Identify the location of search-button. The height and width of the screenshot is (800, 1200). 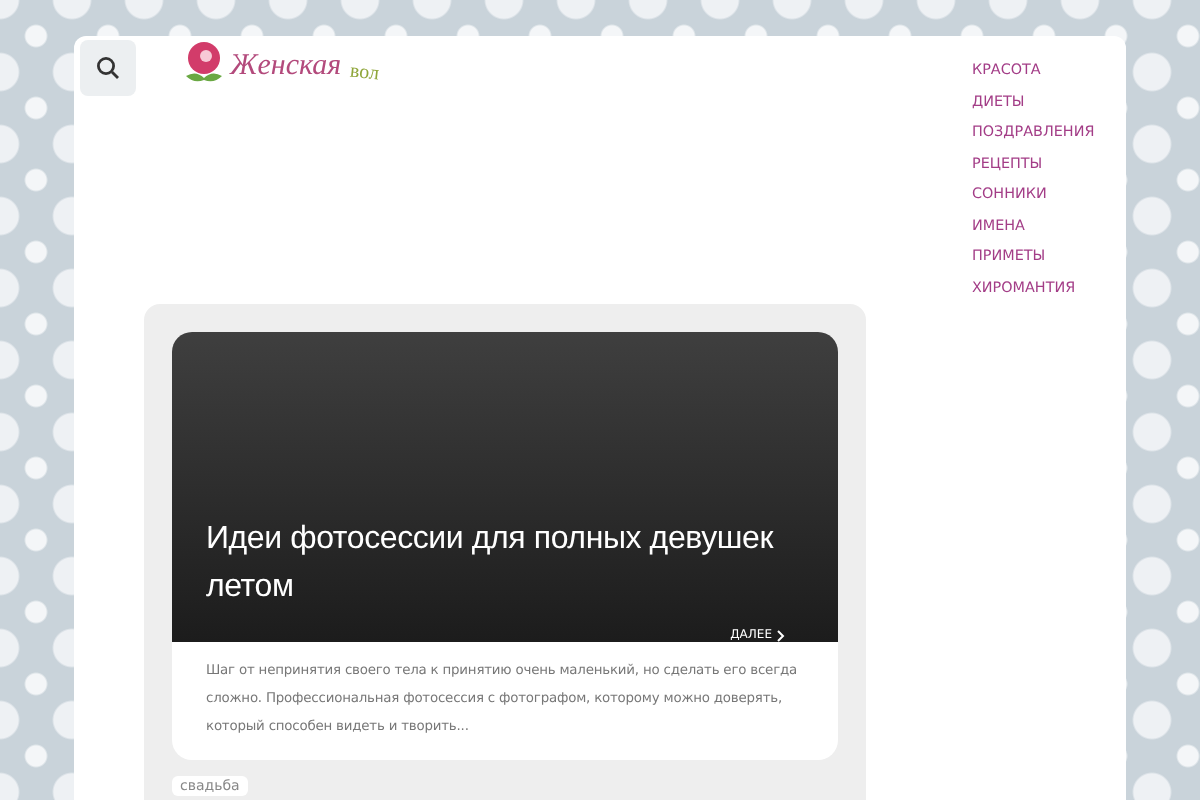
(108, 68).